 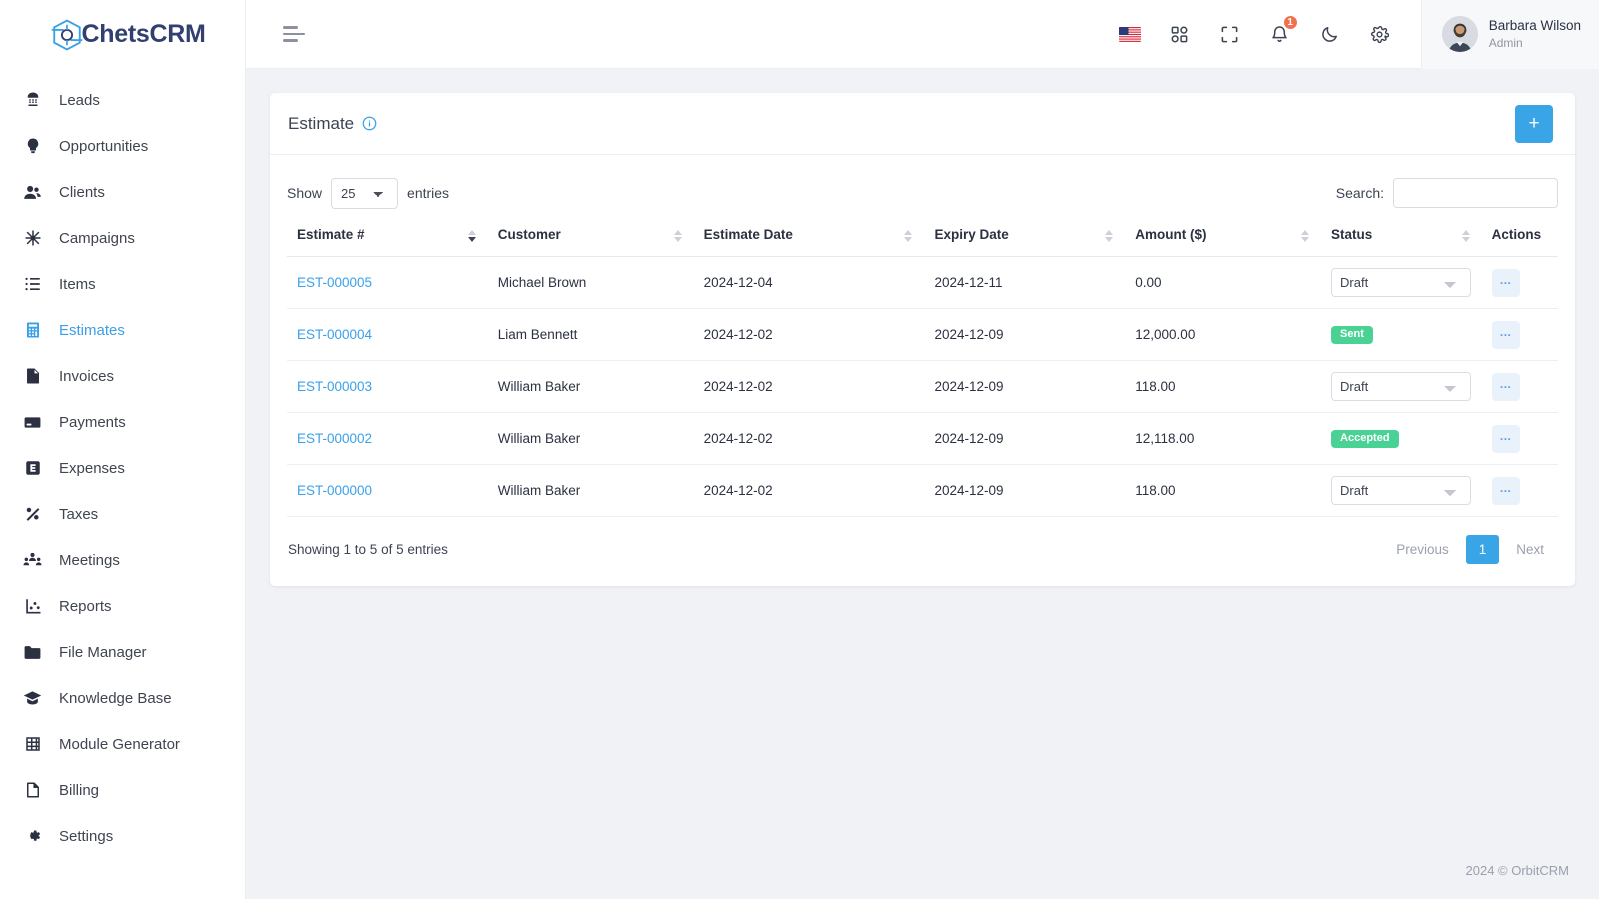 I want to click on document-icon, so click(x=32, y=790).